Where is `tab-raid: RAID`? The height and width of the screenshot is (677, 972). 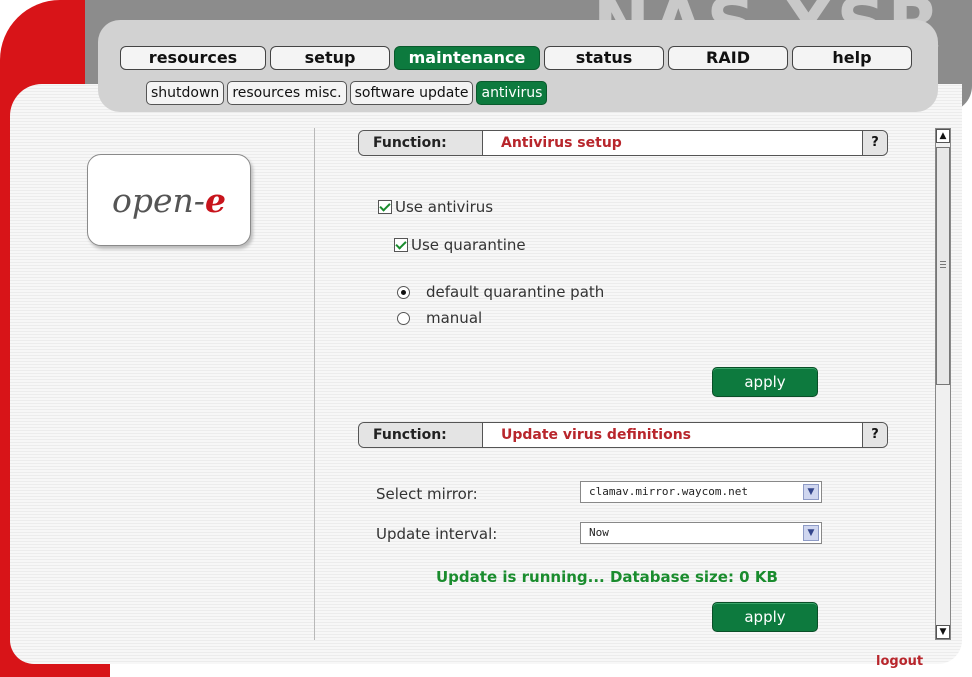
tab-raid: RAID is located at coordinates (728, 58).